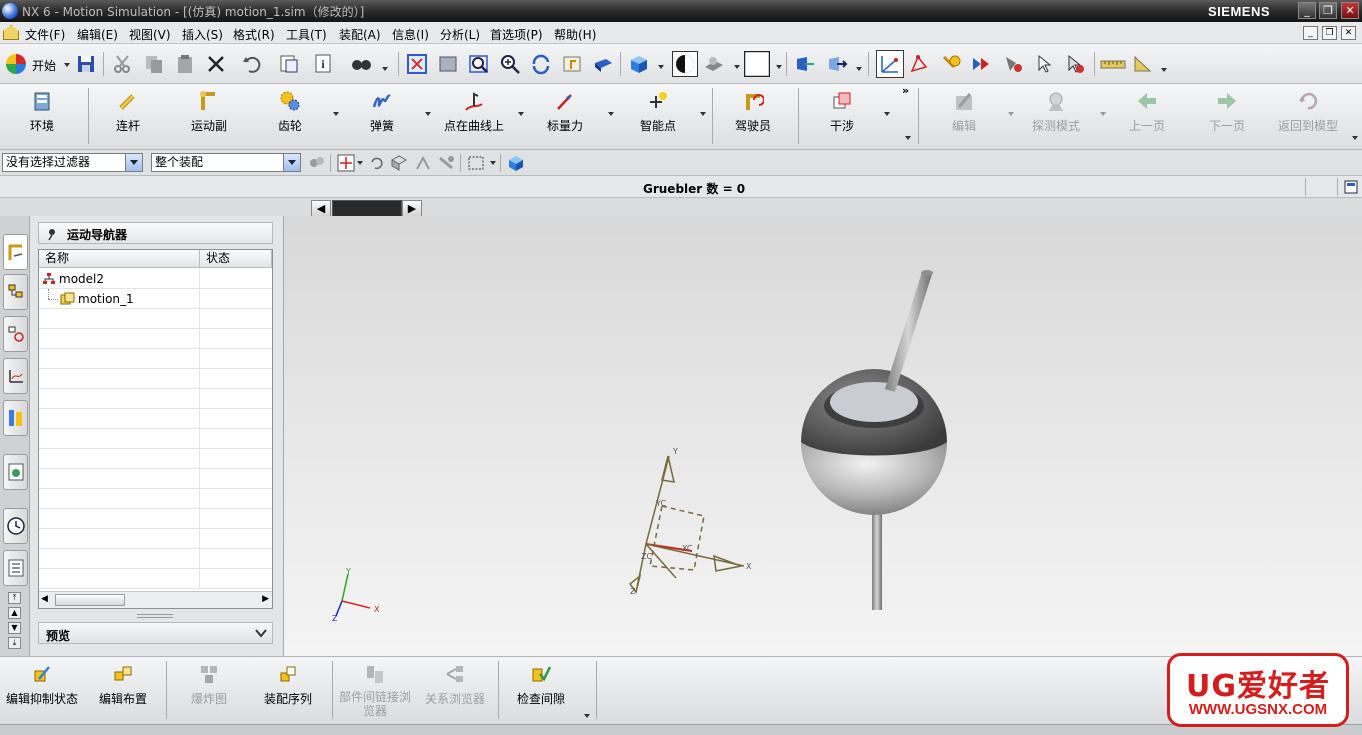  I want to click on web-browser-tab, so click(15, 472).